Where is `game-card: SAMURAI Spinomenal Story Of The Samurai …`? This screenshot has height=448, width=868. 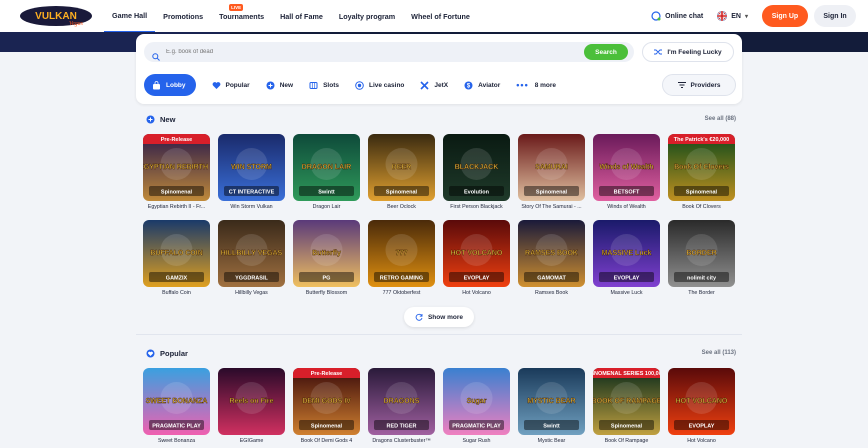
game-card: SAMURAI Spinomenal Story Of The Samurai … is located at coordinates (551, 172).